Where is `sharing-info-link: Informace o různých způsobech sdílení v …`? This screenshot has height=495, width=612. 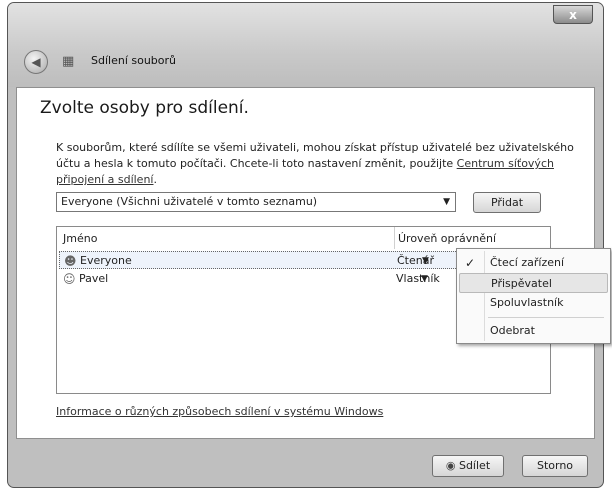
sharing-info-link: Informace o různých způsobech sdílení v … is located at coordinates (219, 411).